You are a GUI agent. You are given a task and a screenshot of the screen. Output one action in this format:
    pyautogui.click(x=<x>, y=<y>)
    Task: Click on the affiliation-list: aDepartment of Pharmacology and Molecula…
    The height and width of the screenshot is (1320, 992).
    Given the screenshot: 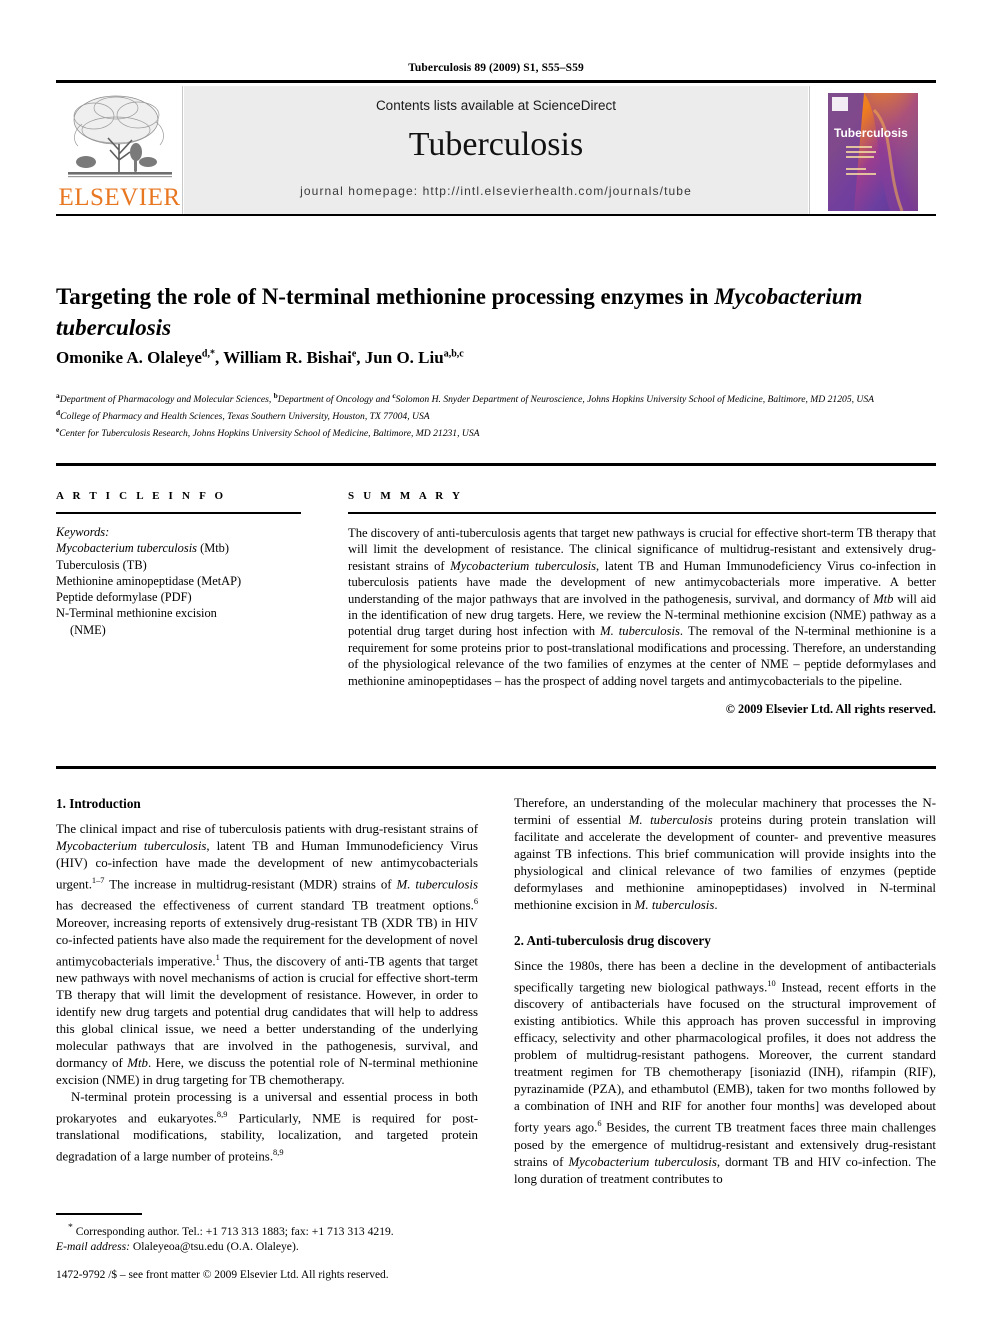 What is the action you would take?
    pyautogui.click(x=496, y=415)
    